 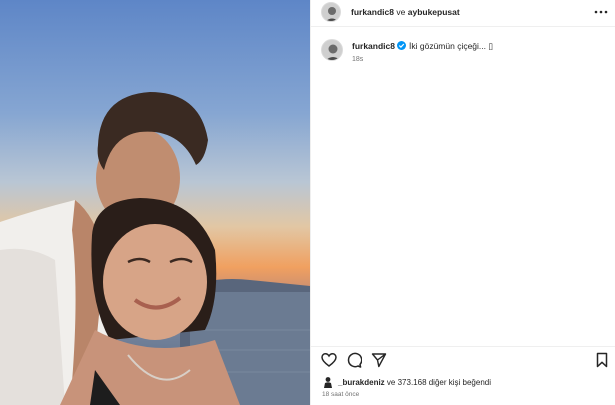 I want to click on share-icon, so click(x=379, y=360).